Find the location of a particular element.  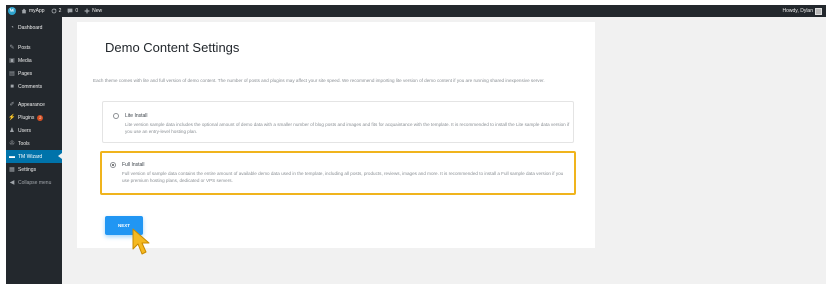

pointer-cursor-icon is located at coordinates (141, 241).